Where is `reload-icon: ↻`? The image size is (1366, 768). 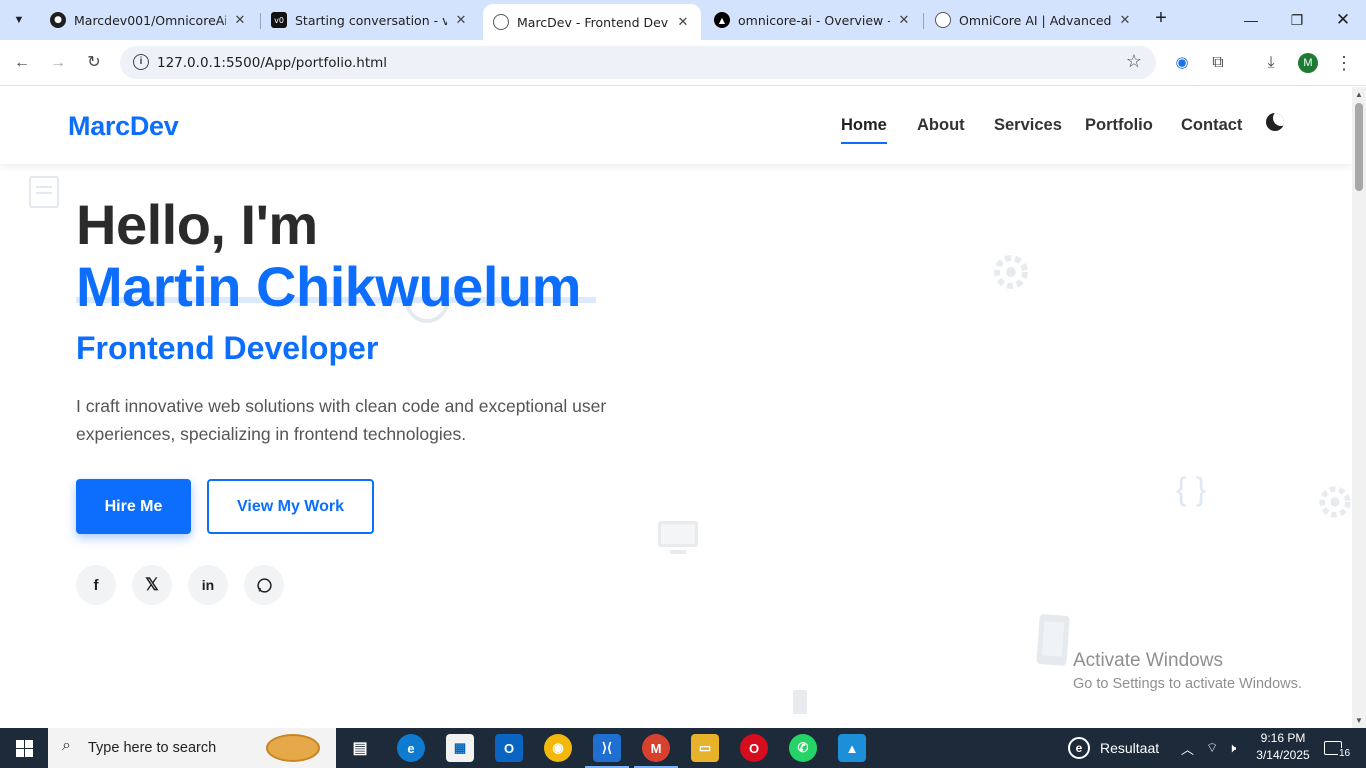 reload-icon: ↻ is located at coordinates (94, 63).